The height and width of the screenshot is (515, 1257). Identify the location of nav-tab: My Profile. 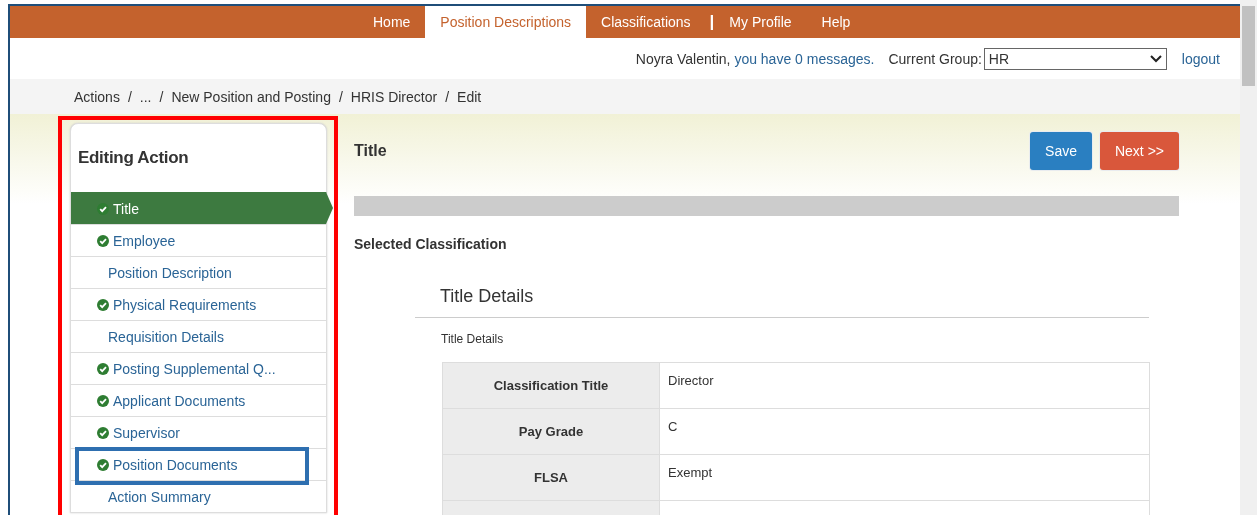
(760, 22).